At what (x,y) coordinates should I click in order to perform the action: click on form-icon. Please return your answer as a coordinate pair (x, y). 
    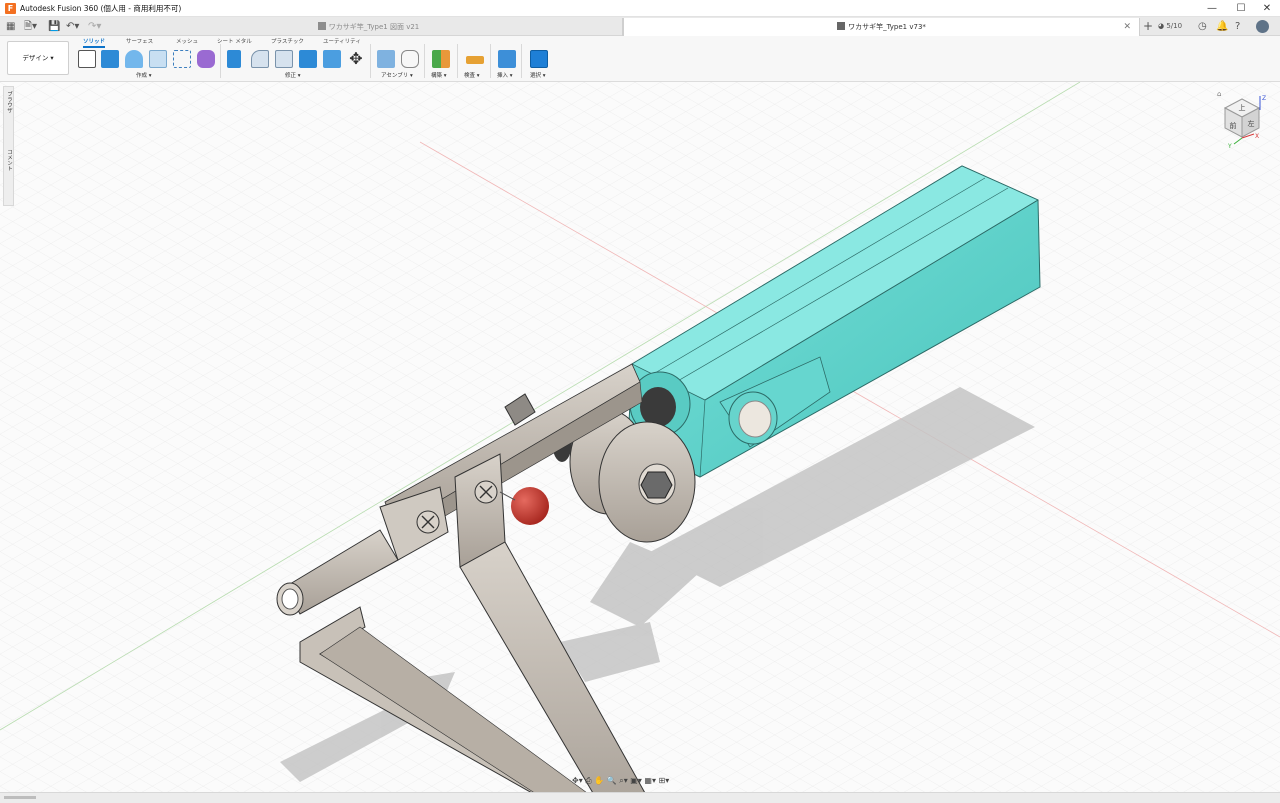
    Looking at the image, I should click on (206, 59).